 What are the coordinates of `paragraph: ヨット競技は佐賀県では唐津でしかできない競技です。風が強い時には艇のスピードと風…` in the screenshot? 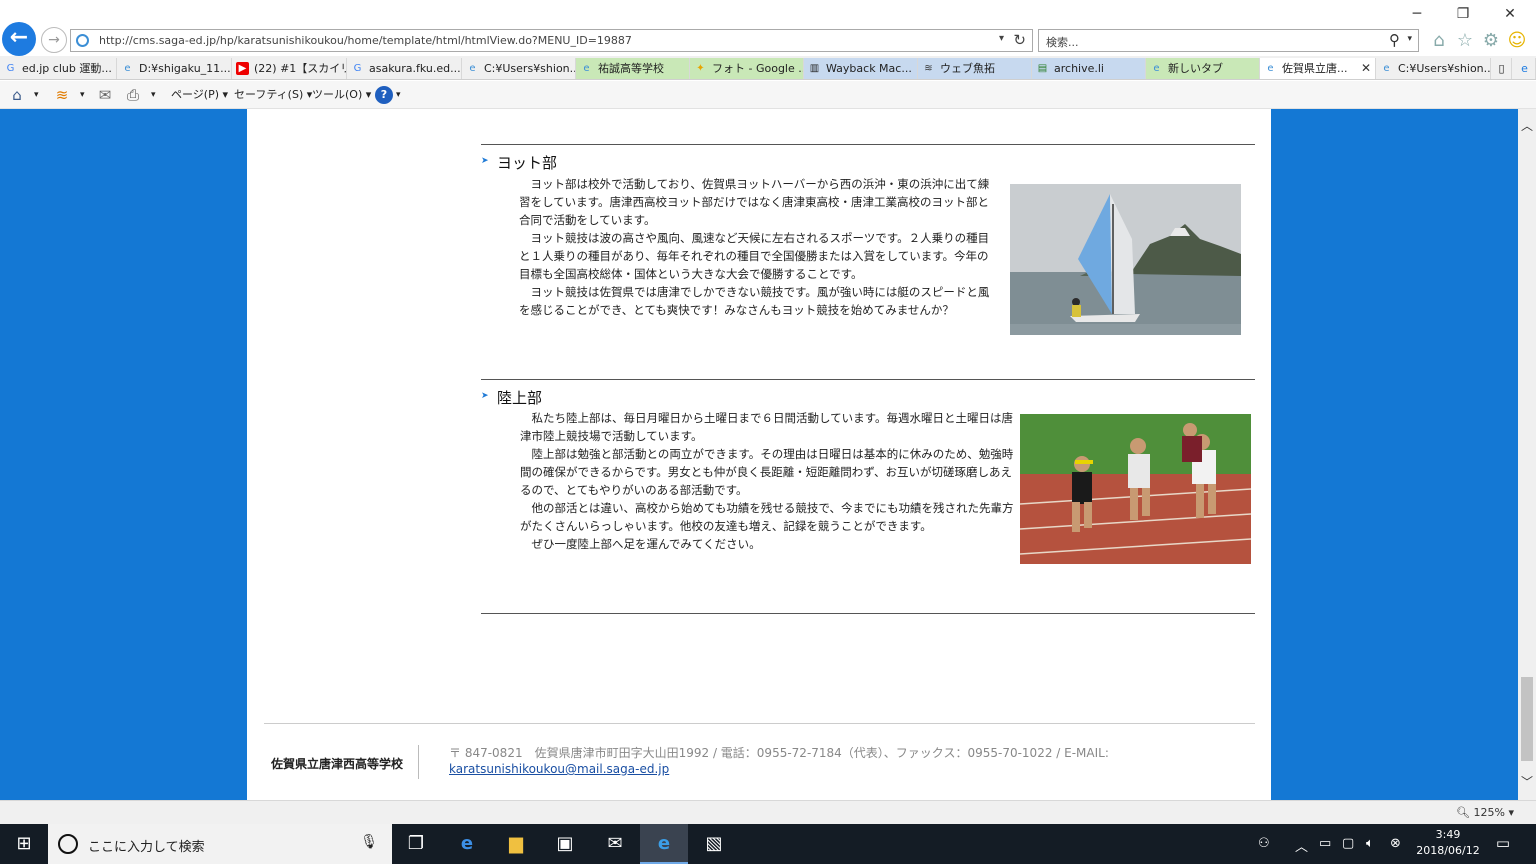 It's located at (754, 301).